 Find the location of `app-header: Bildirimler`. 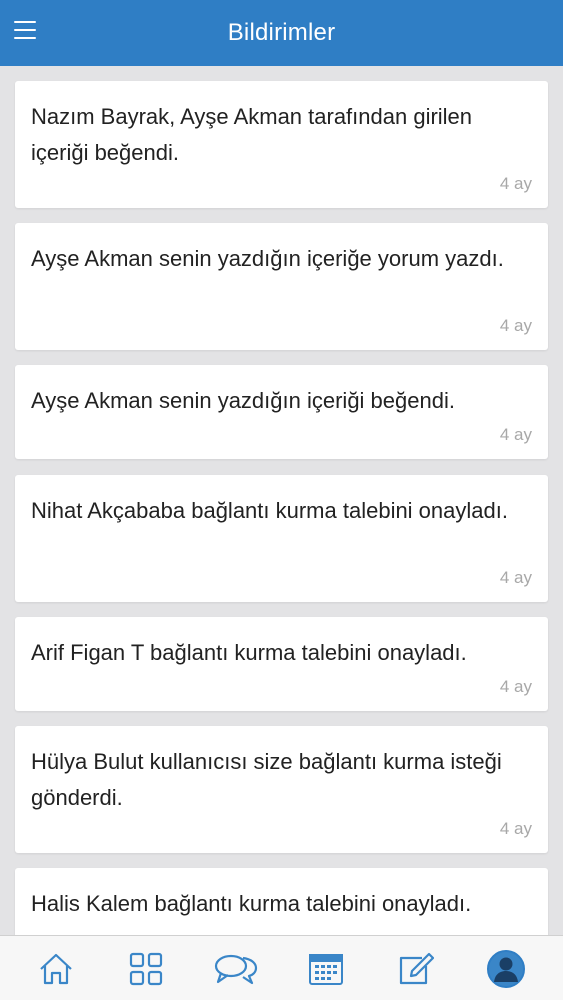

app-header: Bildirimler is located at coordinates (281, 33).